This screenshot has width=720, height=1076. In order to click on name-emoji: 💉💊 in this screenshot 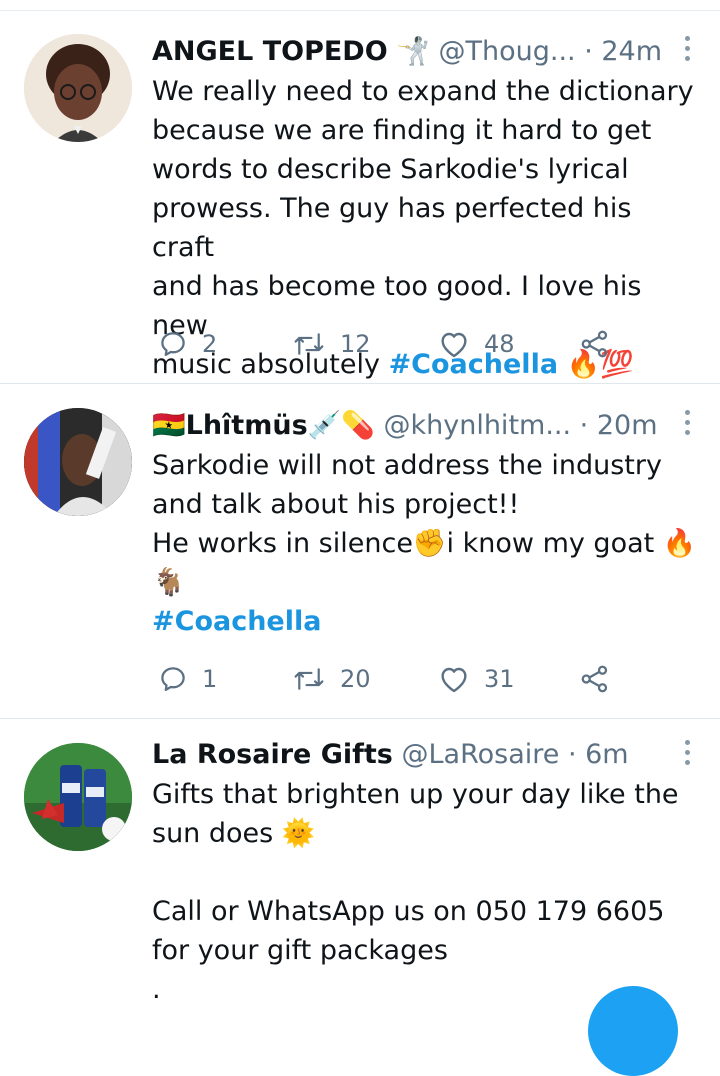, I will do `click(341, 425)`.